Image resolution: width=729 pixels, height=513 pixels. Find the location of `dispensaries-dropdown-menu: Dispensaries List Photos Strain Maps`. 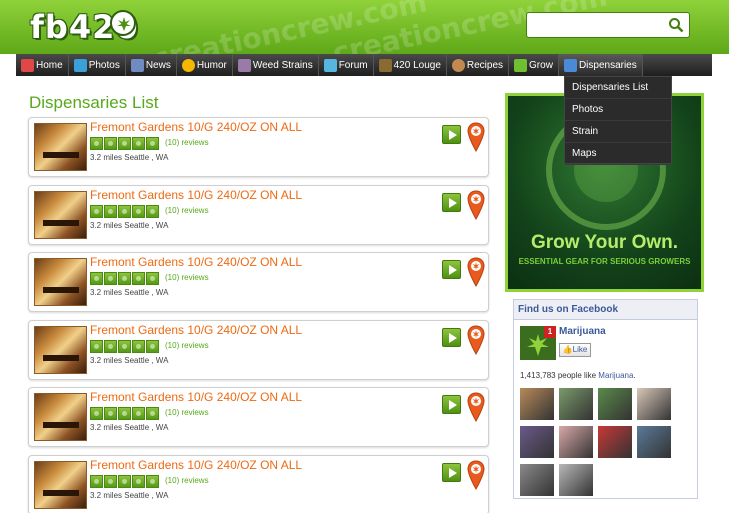

dispensaries-dropdown-menu: Dispensaries List Photos Strain Maps is located at coordinates (618, 120).